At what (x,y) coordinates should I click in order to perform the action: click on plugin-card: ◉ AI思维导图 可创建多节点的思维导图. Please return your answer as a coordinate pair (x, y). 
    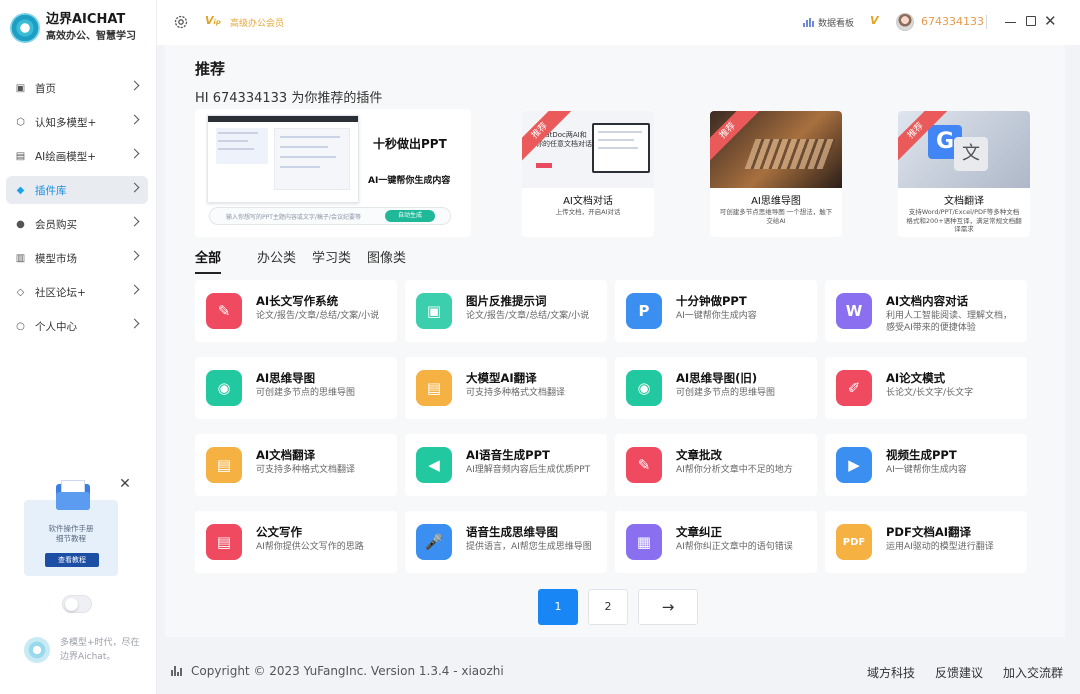
    Looking at the image, I should click on (296, 388).